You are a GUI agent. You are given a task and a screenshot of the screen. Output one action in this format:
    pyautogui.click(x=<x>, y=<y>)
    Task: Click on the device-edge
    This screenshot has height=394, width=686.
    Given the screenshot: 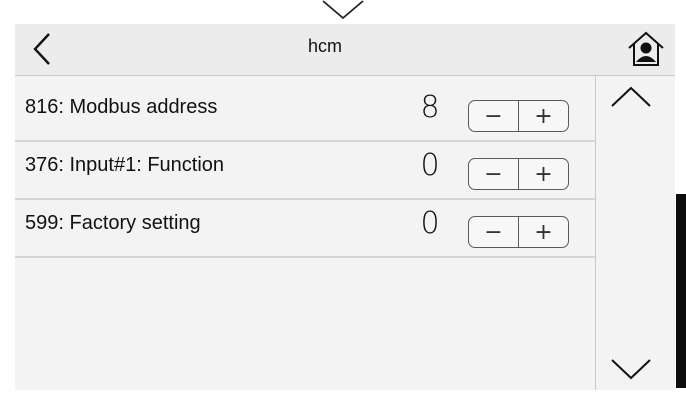 What is the action you would take?
    pyautogui.click(x=681, y=291)
    